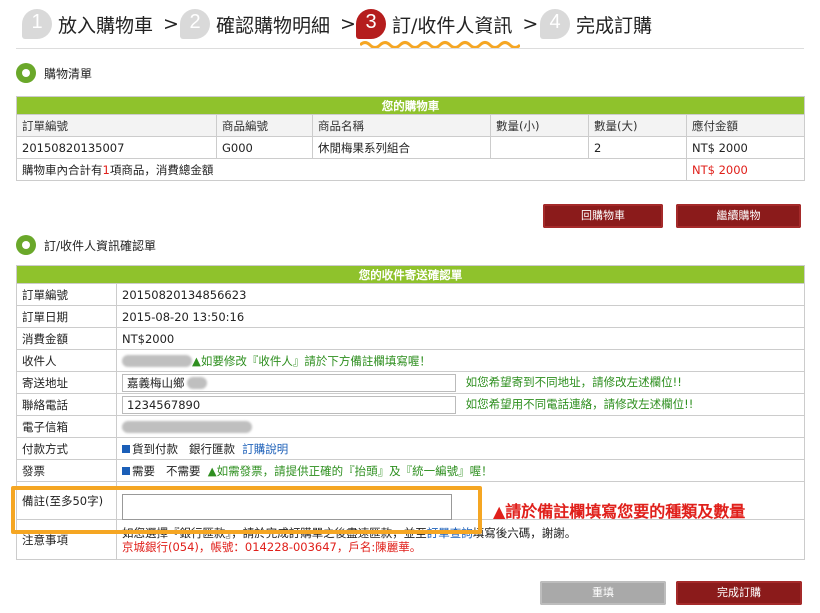  I want to click on step-2: 2 確認購物明細 >, so click(268, 24).